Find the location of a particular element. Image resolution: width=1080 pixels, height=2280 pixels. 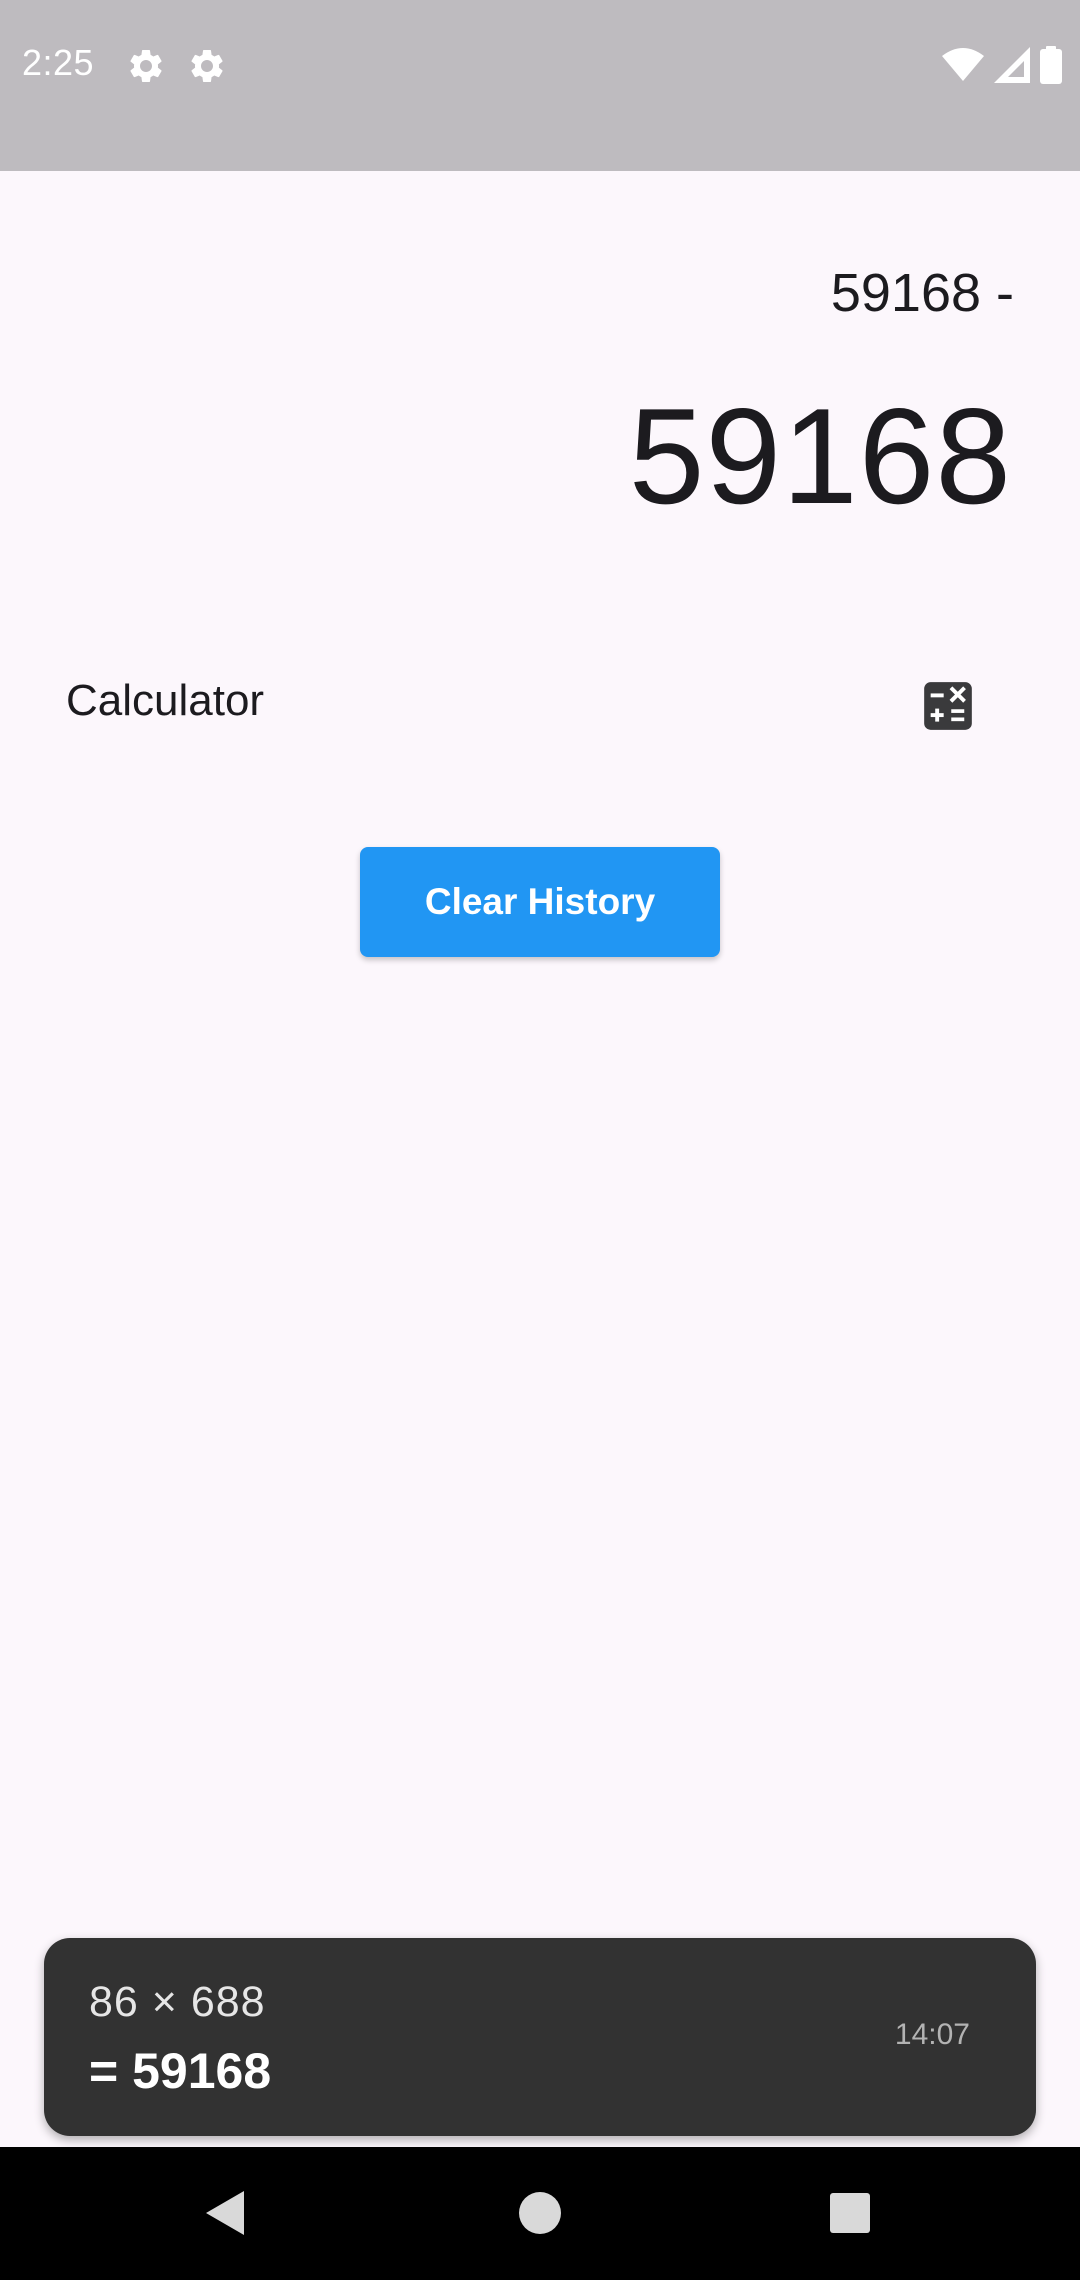

home-icon is located at coordinates (540, 2213).